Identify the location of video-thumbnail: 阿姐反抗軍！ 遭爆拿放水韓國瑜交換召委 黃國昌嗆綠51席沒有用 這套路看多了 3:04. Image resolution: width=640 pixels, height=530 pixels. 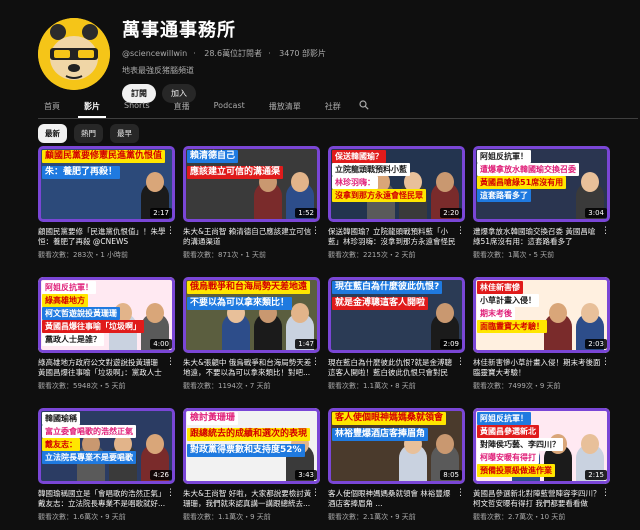
(541, 184).